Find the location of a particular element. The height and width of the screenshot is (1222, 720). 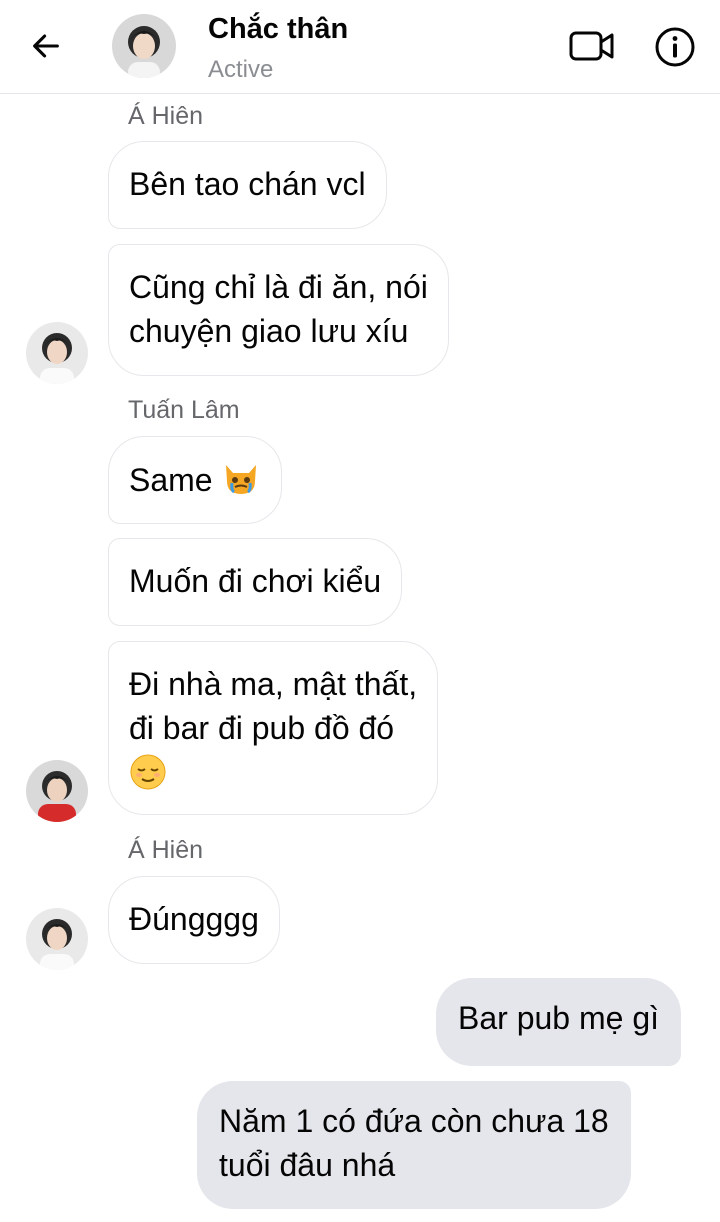

relieved-face-emoji is located at coordinates (273, 772).